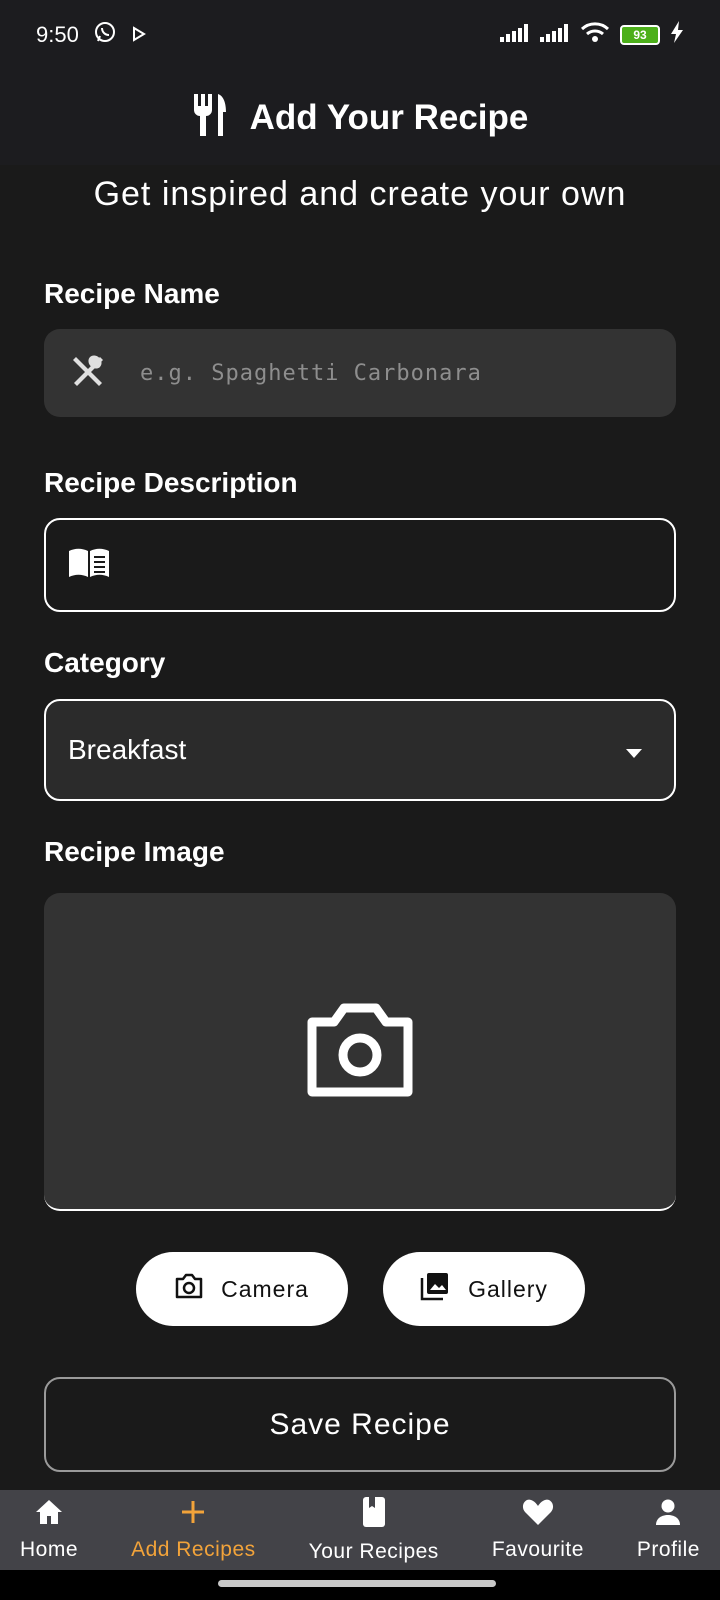  What do you see at coordinates (640, 35) in the screenshot?
I see `battery-icon: 93` at bounding box center [640, 35].